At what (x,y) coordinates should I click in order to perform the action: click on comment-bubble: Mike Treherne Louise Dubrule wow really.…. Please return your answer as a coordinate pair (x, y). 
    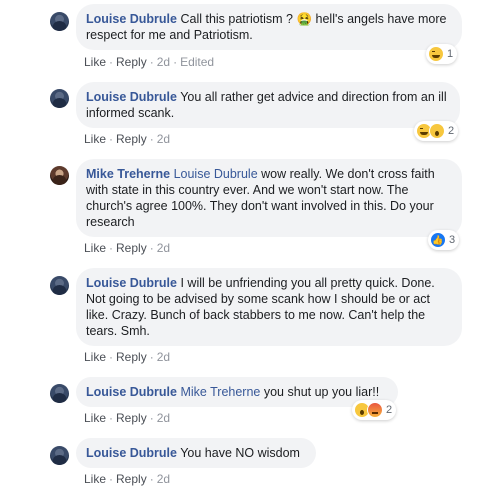
    Looking at the image, I should click on (269, 198).